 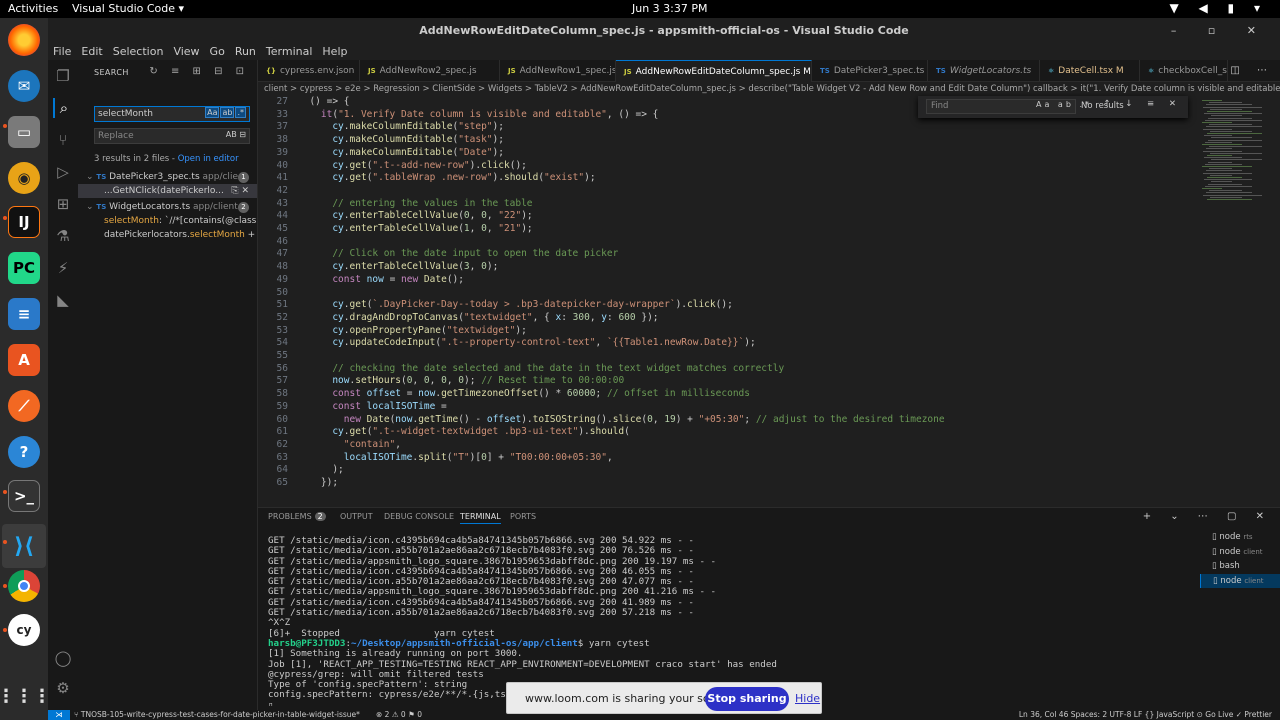 I want to click on replace-input: Replace AB ⊟, so click(x=172, y=136).